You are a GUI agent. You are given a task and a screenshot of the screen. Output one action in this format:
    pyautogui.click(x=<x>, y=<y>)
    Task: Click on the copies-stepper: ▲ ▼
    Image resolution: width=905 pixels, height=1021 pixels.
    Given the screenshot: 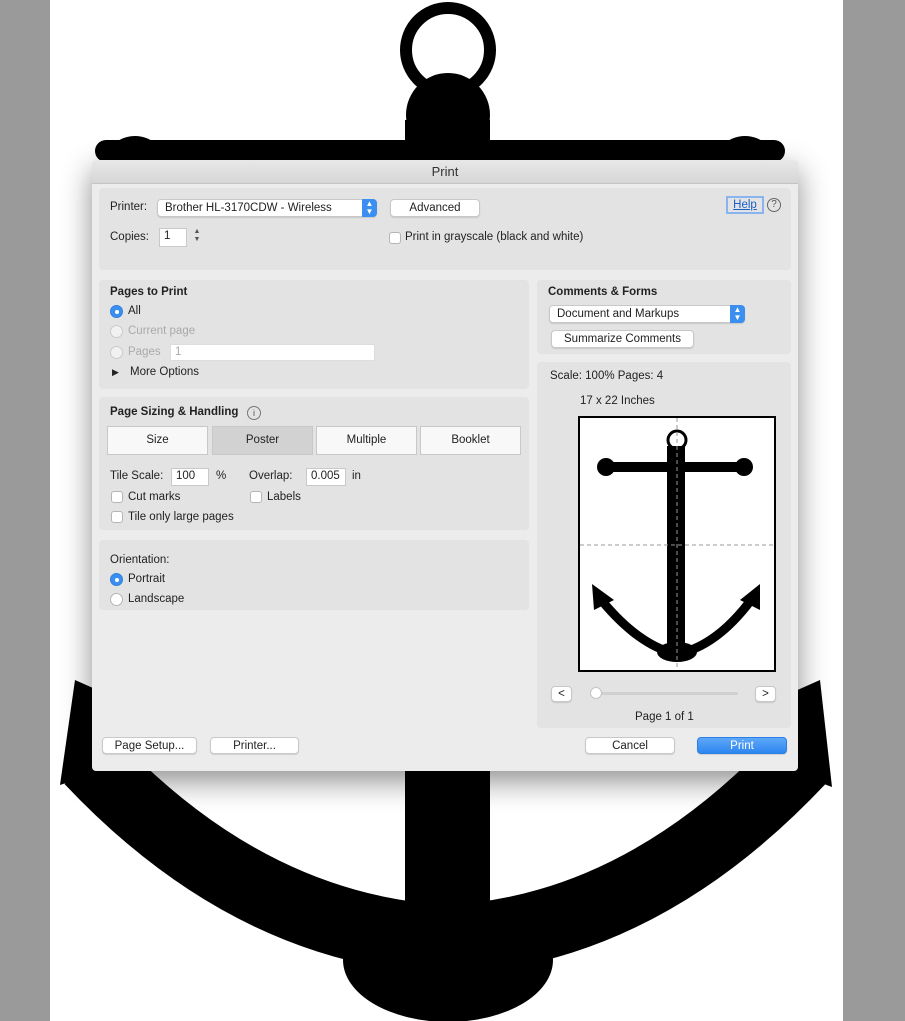 What is the action you would take?
    pyautogui.click(x=197, y=237)
    